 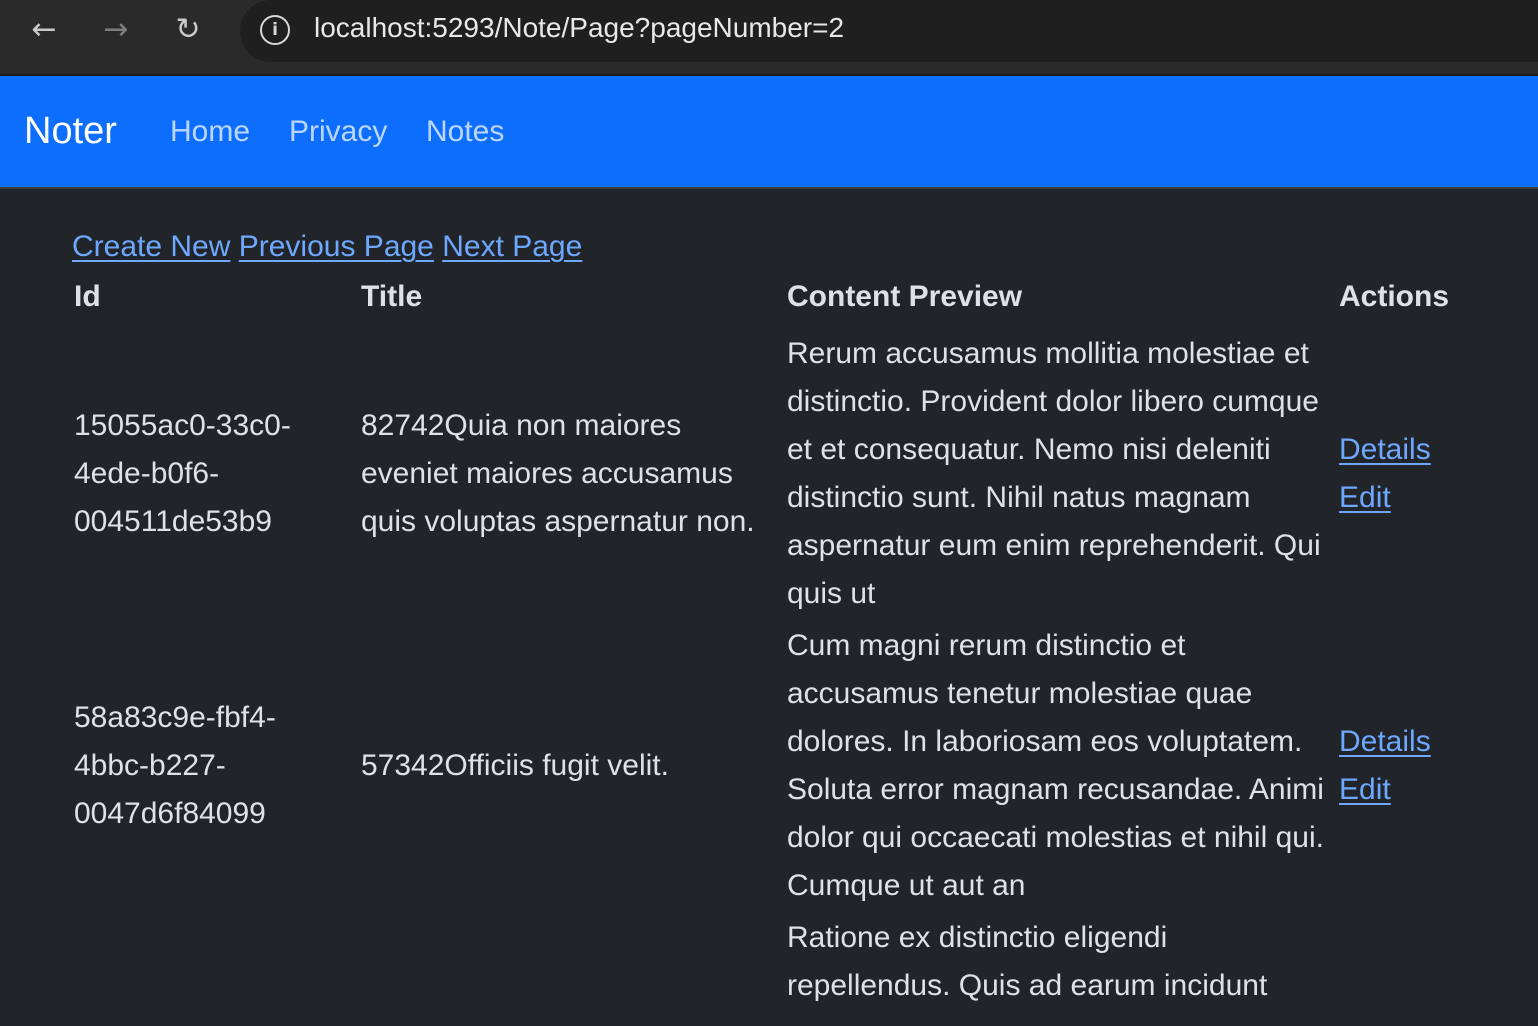 I want to click on cell-id: 58a83c9e-fbf4-4bbc-b227-0047d6f84099, so click(x=175, y=765).